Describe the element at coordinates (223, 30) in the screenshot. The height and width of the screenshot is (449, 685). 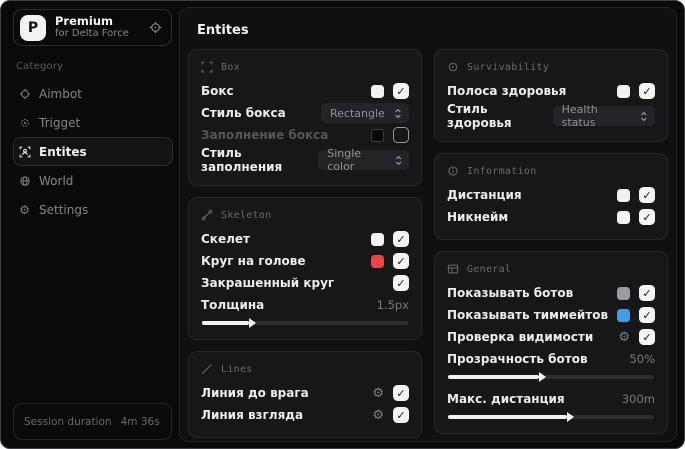
I see `page-title: Entites` at that location.